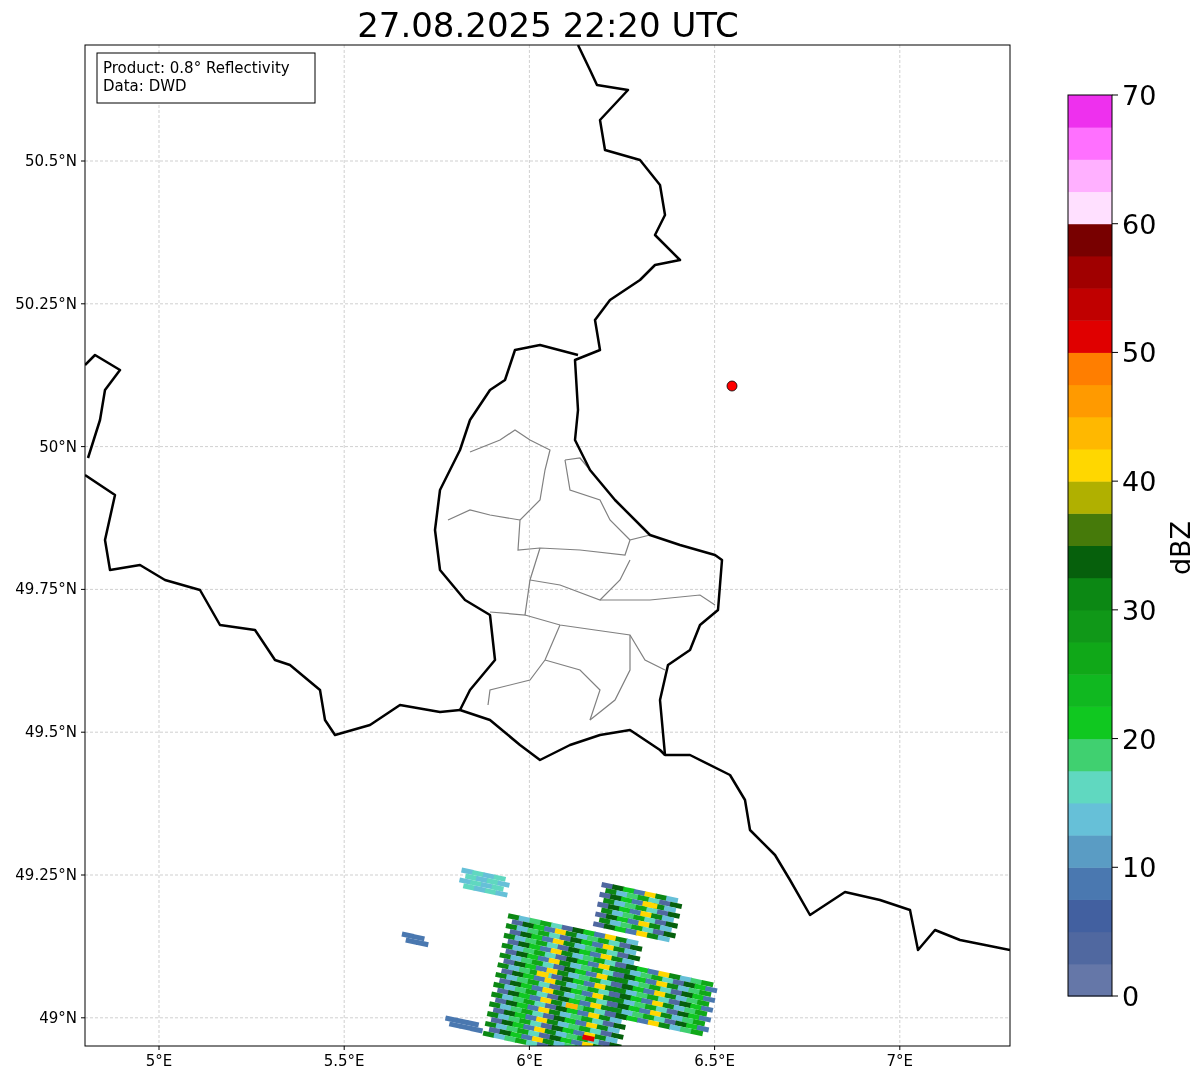 Image resolution: width=1202 pixels, height=1081 pixels. What do you see at coordinates (46, 589) in the screenshot?
I see `latitude-label: 49.75°N` at bounding box center [46, 589].